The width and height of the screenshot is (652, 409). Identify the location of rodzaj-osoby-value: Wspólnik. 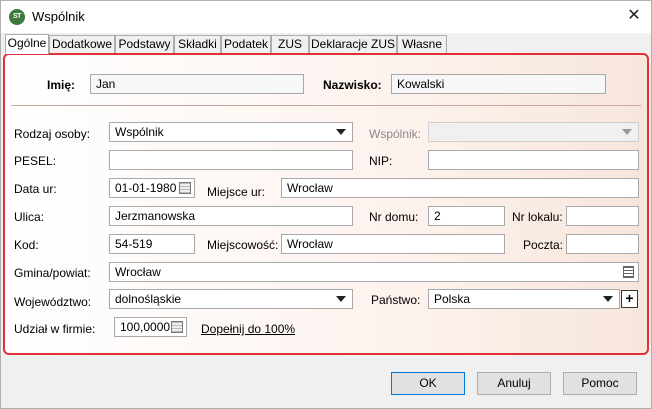
(139, 132).